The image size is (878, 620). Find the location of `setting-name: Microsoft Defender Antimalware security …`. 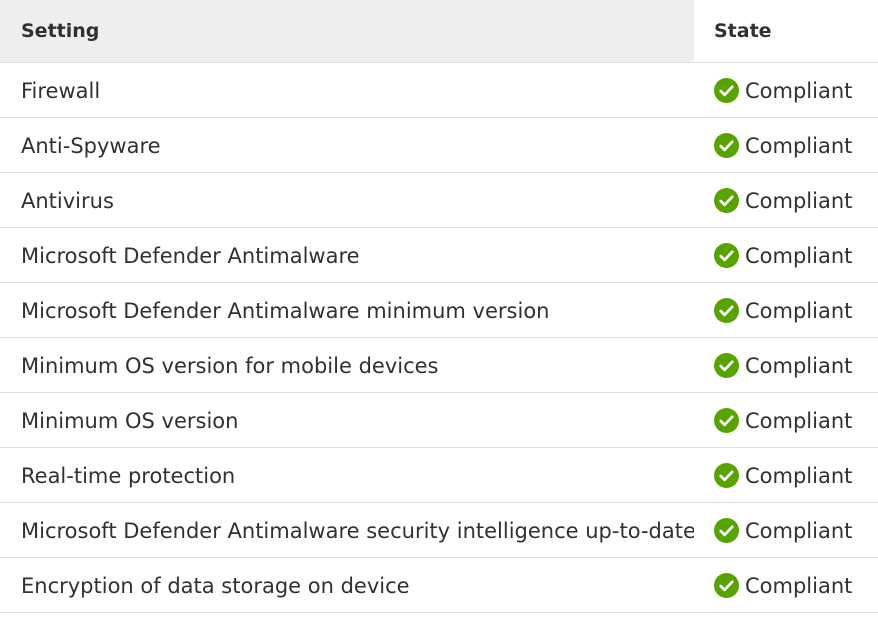

setting-name: Microsoft Defender Antimalware security … is located at coordinates (357, 530).